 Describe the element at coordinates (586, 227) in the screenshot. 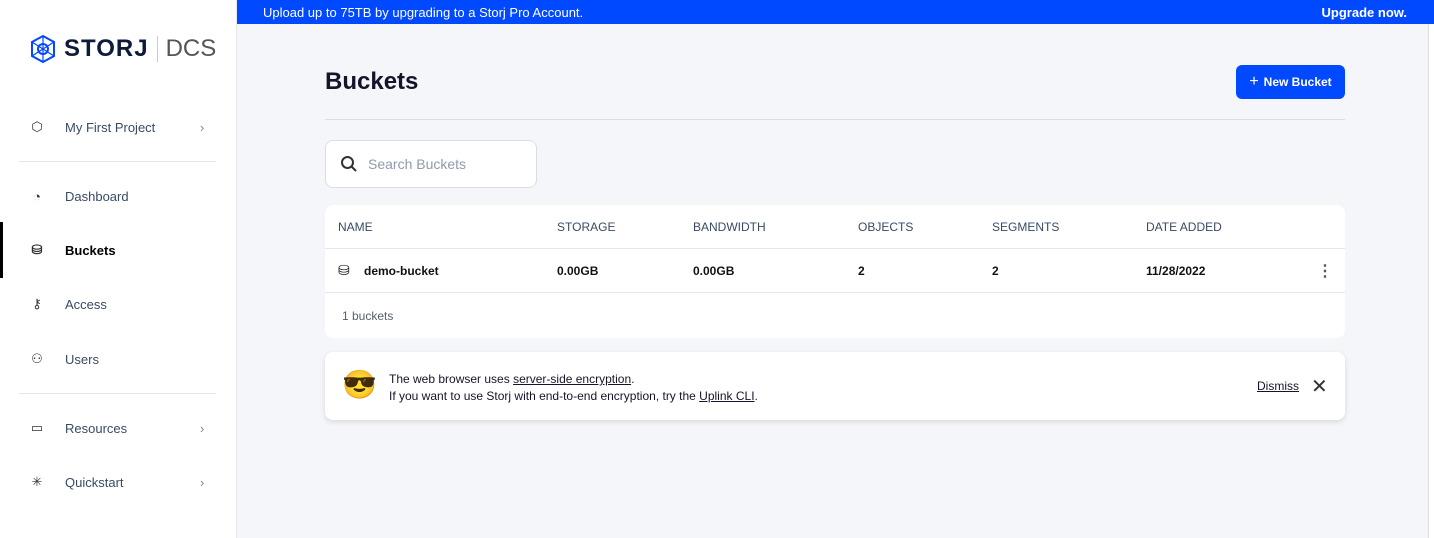

I see `header-storage: STORAGE` at that location.